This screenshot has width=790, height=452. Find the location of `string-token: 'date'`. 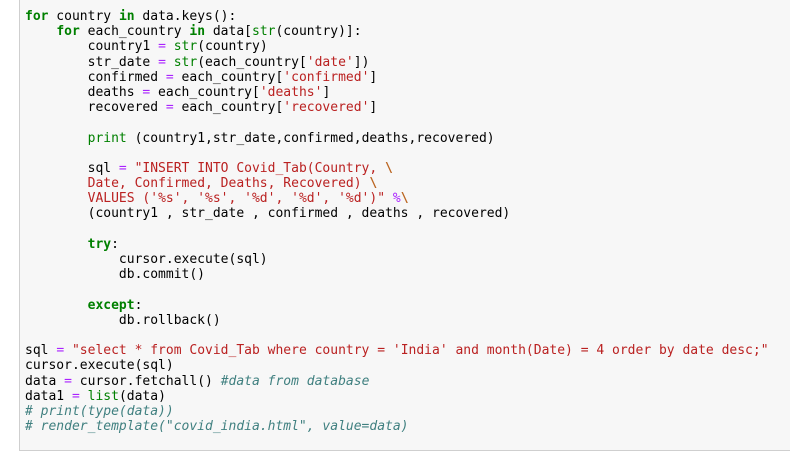

string-token: 'date' is located at coordinates (330, 62).